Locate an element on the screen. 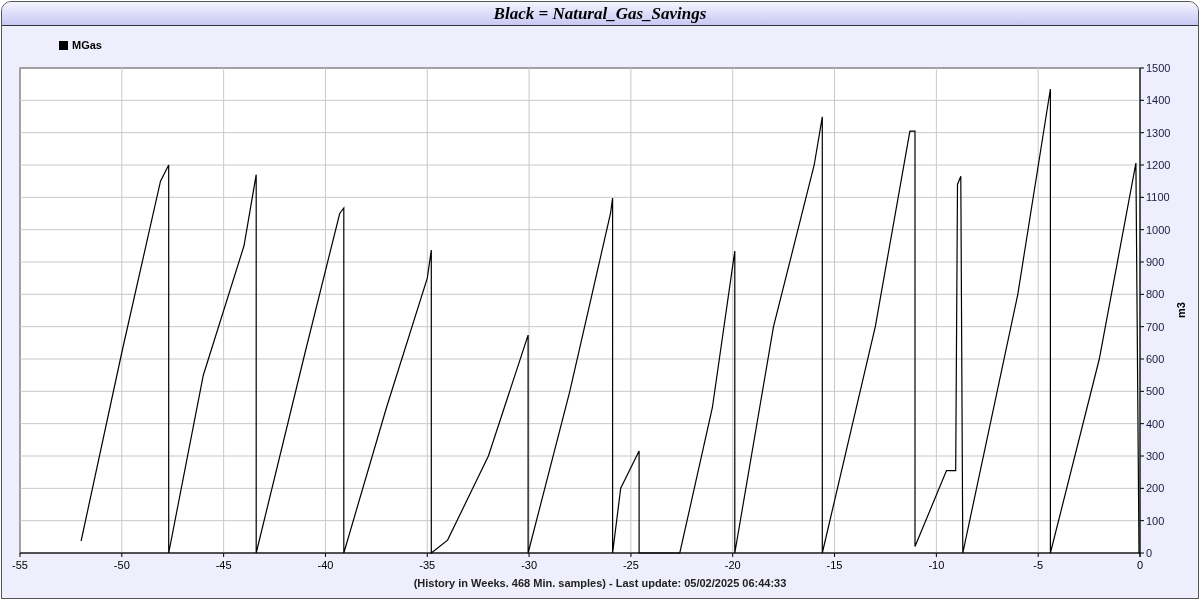 The width and height of the screenshot is (1200, 600). tick-label: 1100 is located at coordinates (1158, 197).